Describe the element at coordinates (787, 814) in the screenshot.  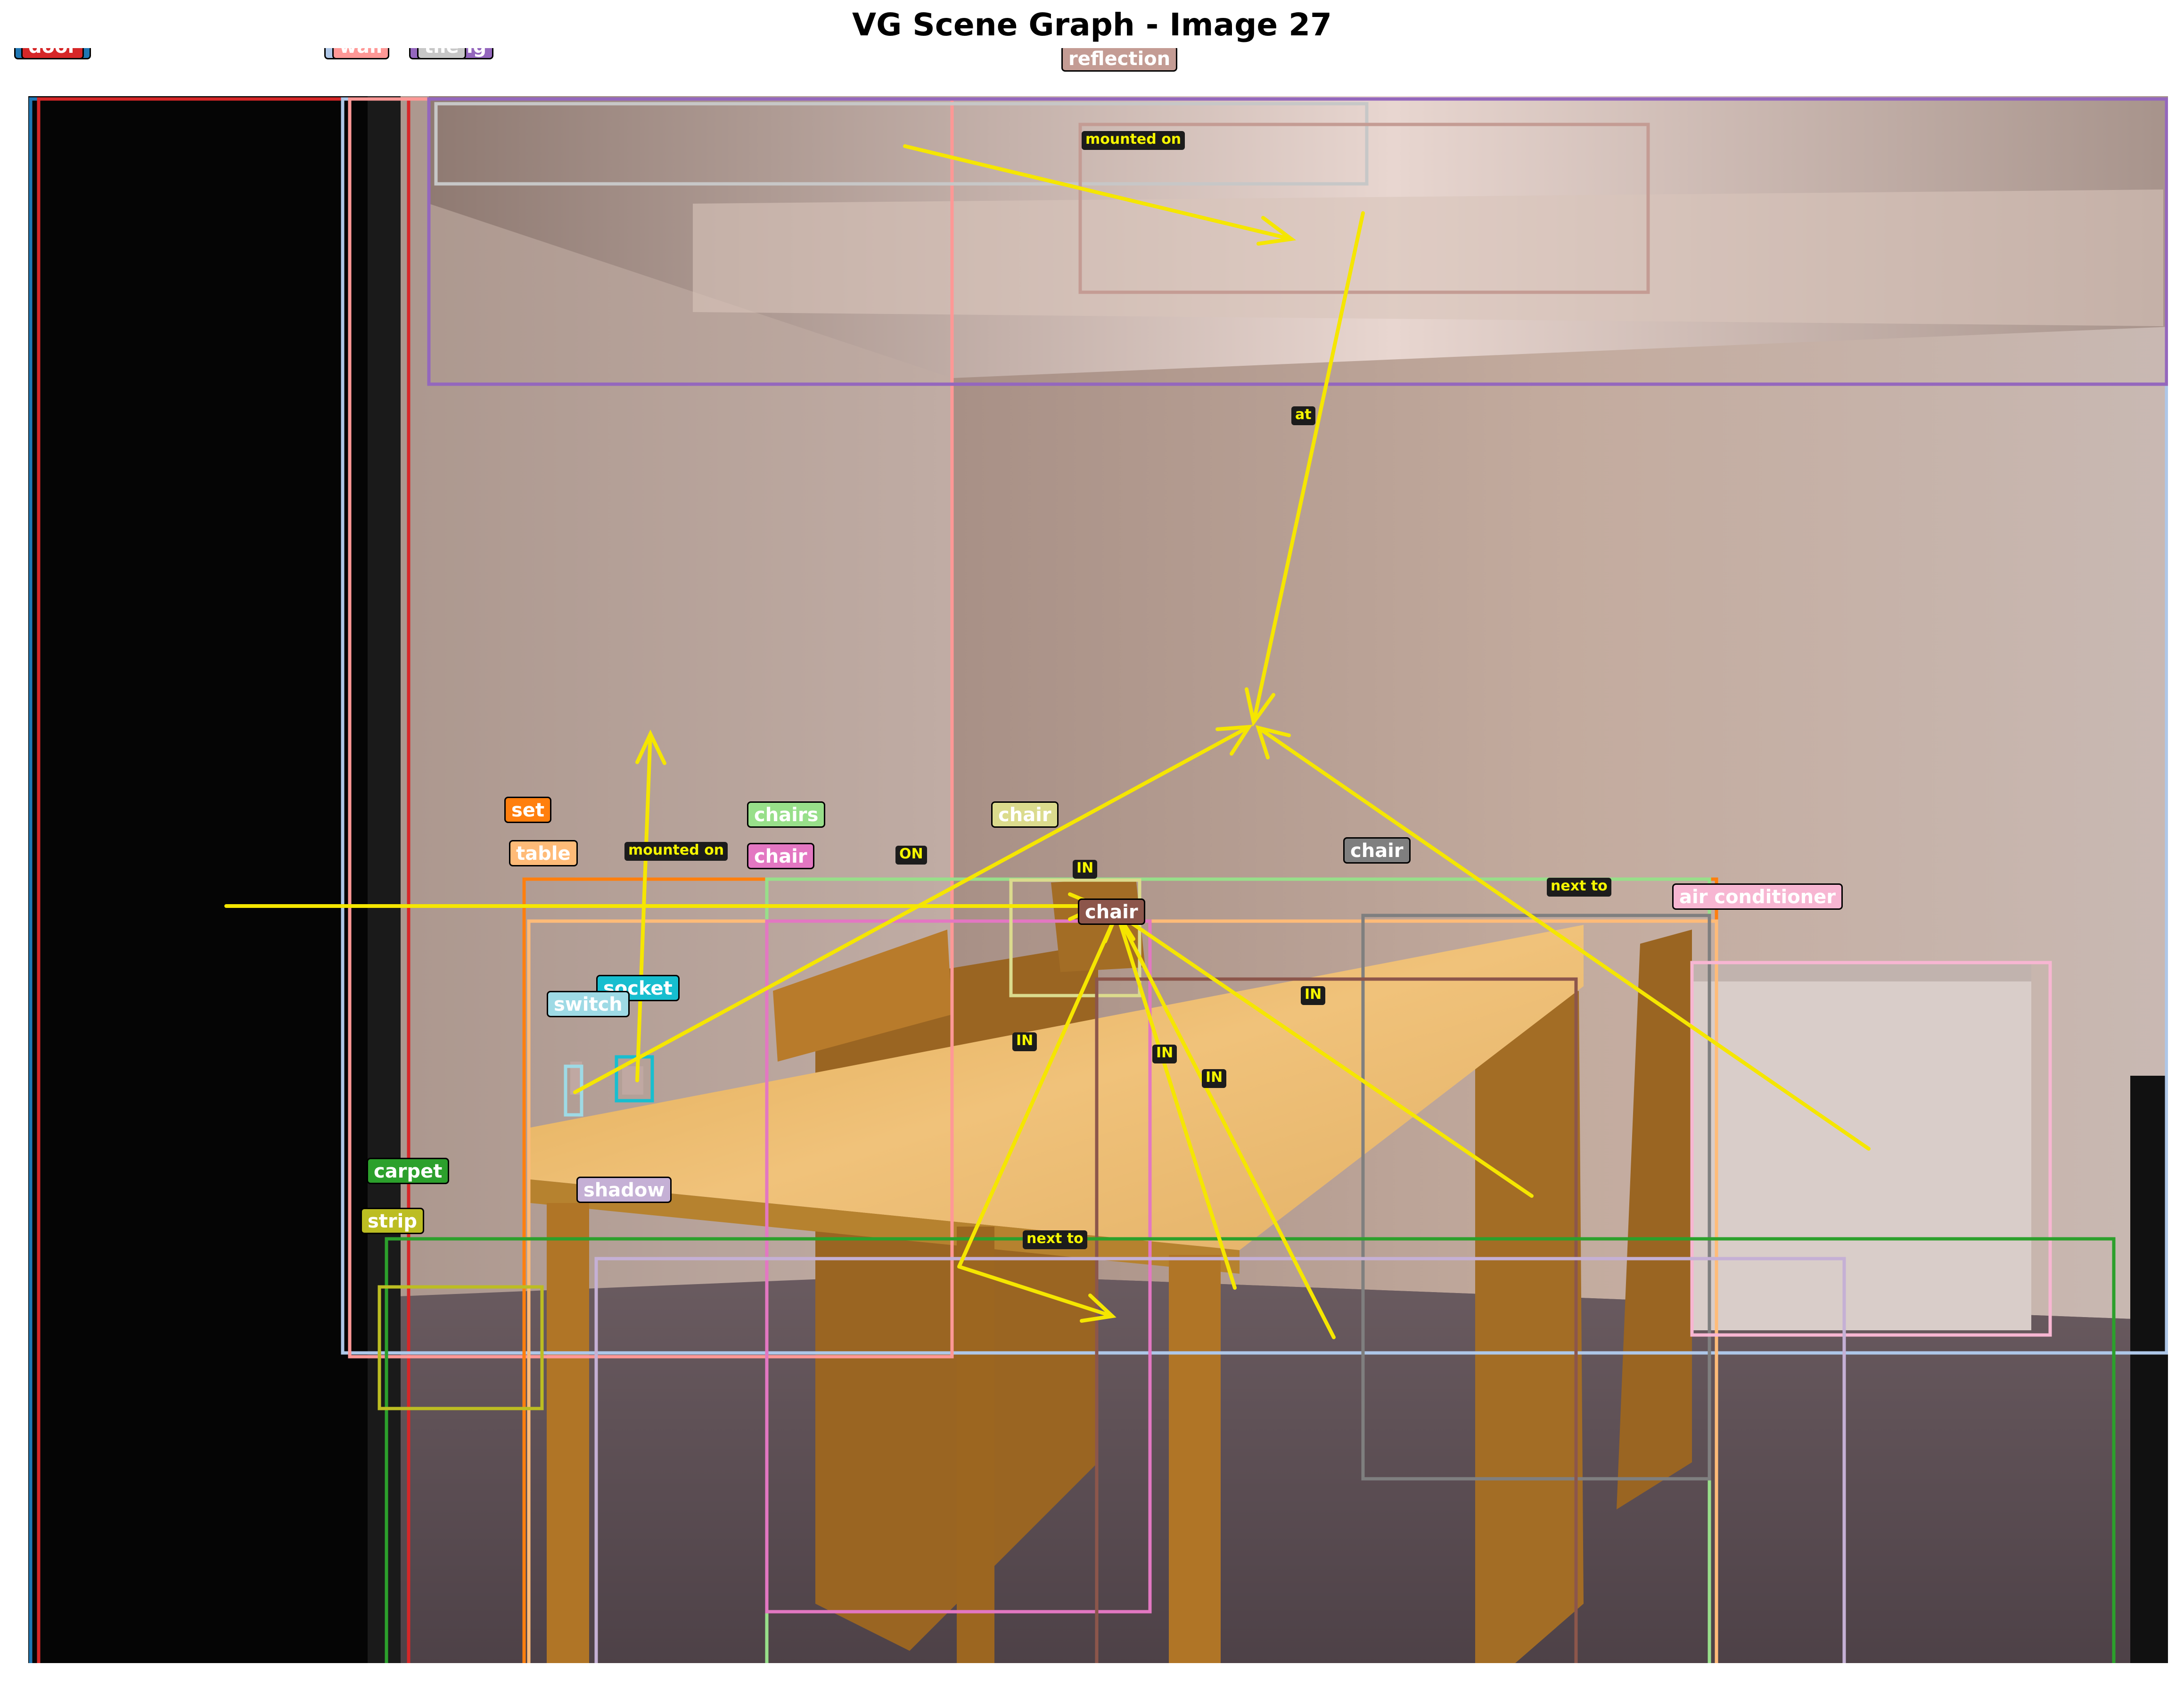
I see `label-chairs: chairs` at that location.